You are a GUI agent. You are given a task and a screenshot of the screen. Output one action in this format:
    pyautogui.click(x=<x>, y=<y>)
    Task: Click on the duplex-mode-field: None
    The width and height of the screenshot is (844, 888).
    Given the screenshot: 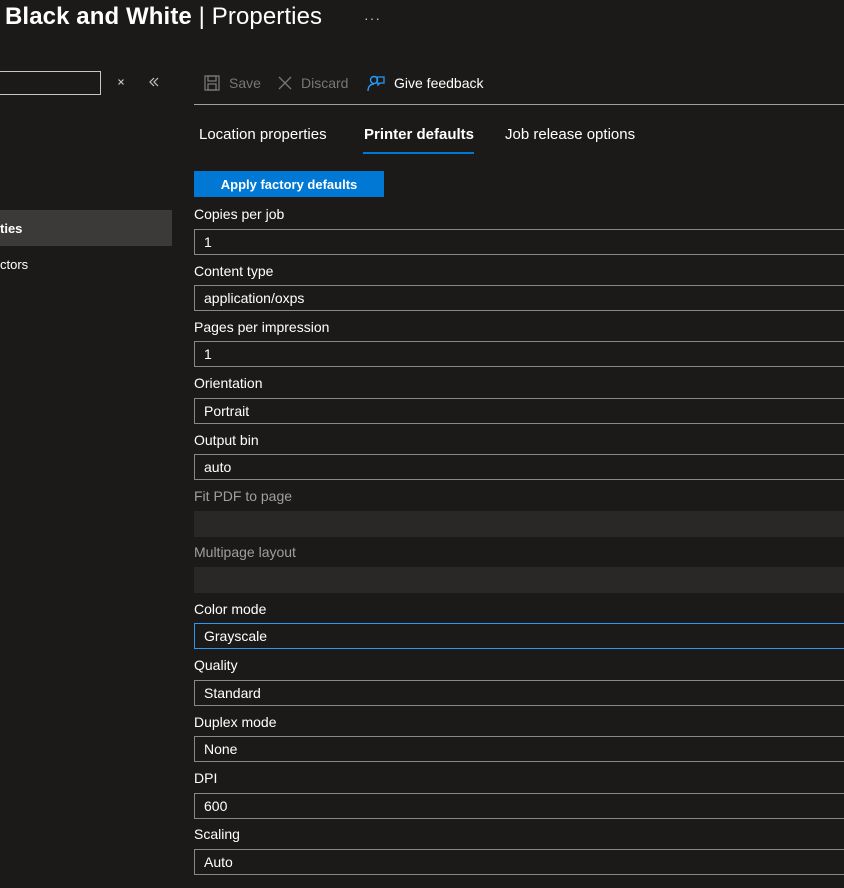 What is the action you would take?
    pyautogui.click(x=519, y=749)
    